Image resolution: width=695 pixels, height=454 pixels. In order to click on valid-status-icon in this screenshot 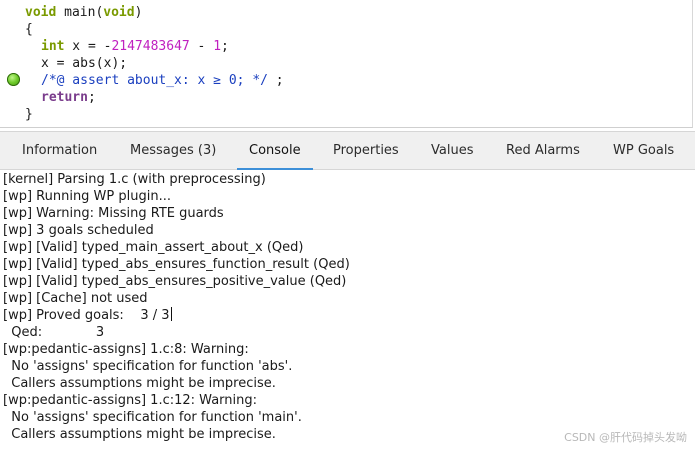, I will do `click(13, 79)`.